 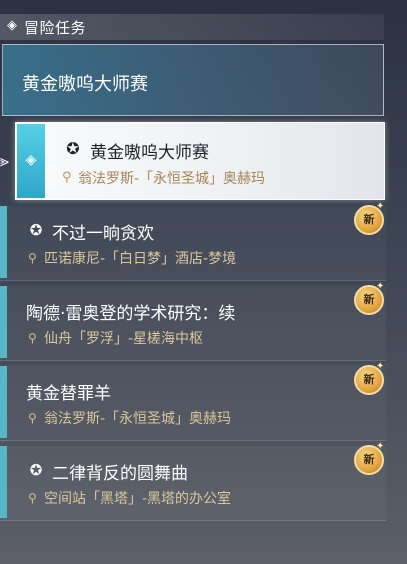 What do you see at coordinates (149, 153) in the screenshot?
I see `selected-mission-title: 黄金嗷呜大师赛` at bounding box center [149, 153].